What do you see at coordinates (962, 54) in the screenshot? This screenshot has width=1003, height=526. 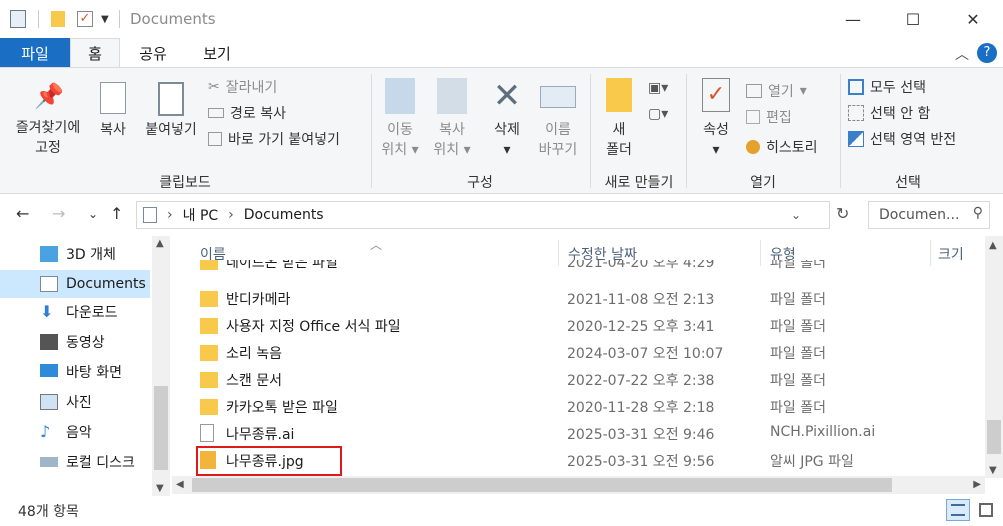 I see `ribbon-collapse-icon: ︿` at bounding box center [962, 54].